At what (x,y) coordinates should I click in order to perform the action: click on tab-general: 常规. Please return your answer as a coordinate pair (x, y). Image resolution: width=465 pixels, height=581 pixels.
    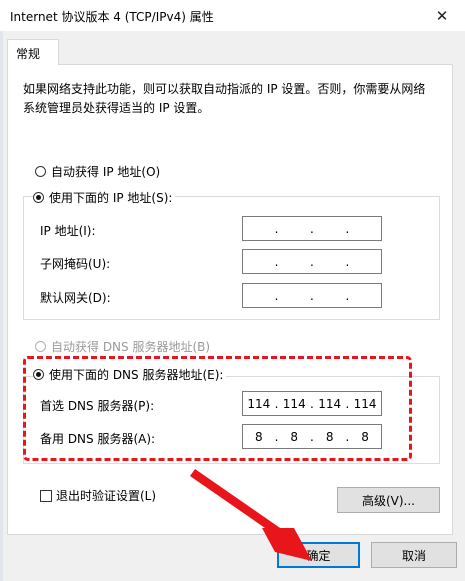
    Looking at the image, I should click on (33, 52).